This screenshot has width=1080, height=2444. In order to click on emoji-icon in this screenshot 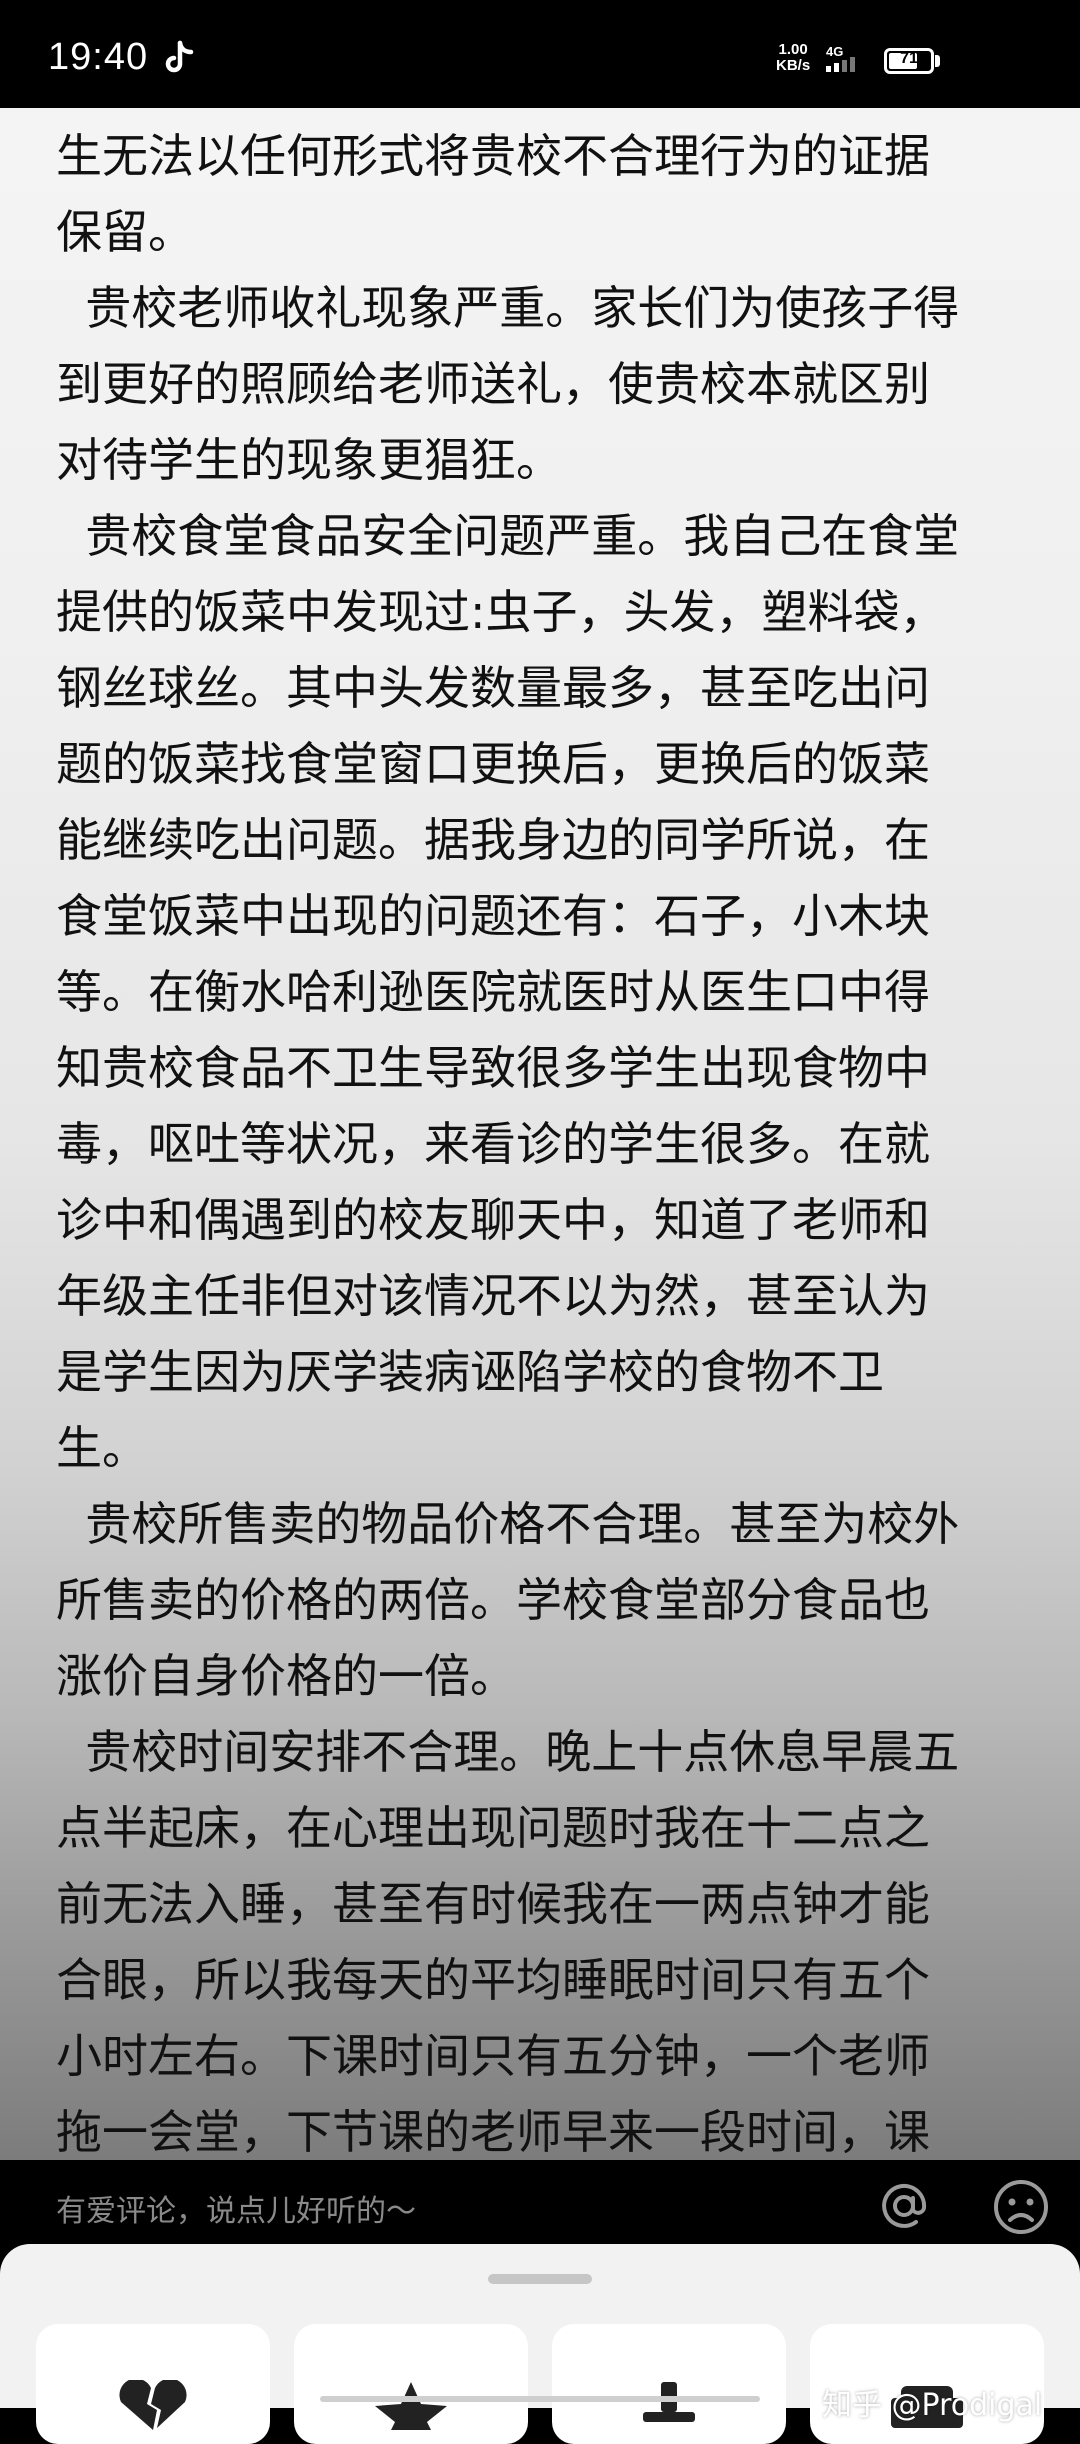, I will do `click(1021, 2207)`.